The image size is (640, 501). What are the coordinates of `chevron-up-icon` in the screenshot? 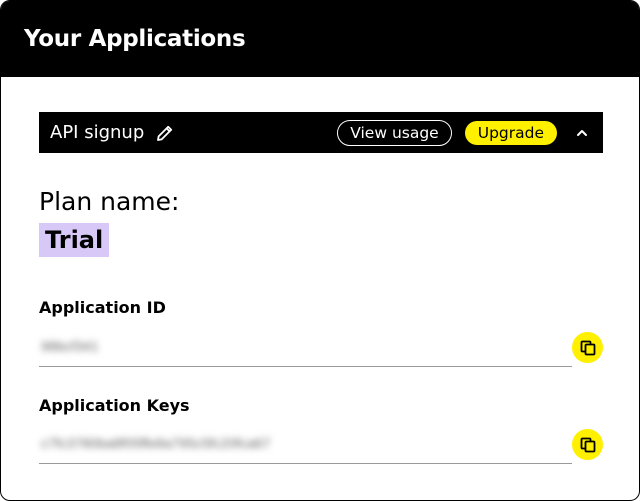 It's located at (582, 133).